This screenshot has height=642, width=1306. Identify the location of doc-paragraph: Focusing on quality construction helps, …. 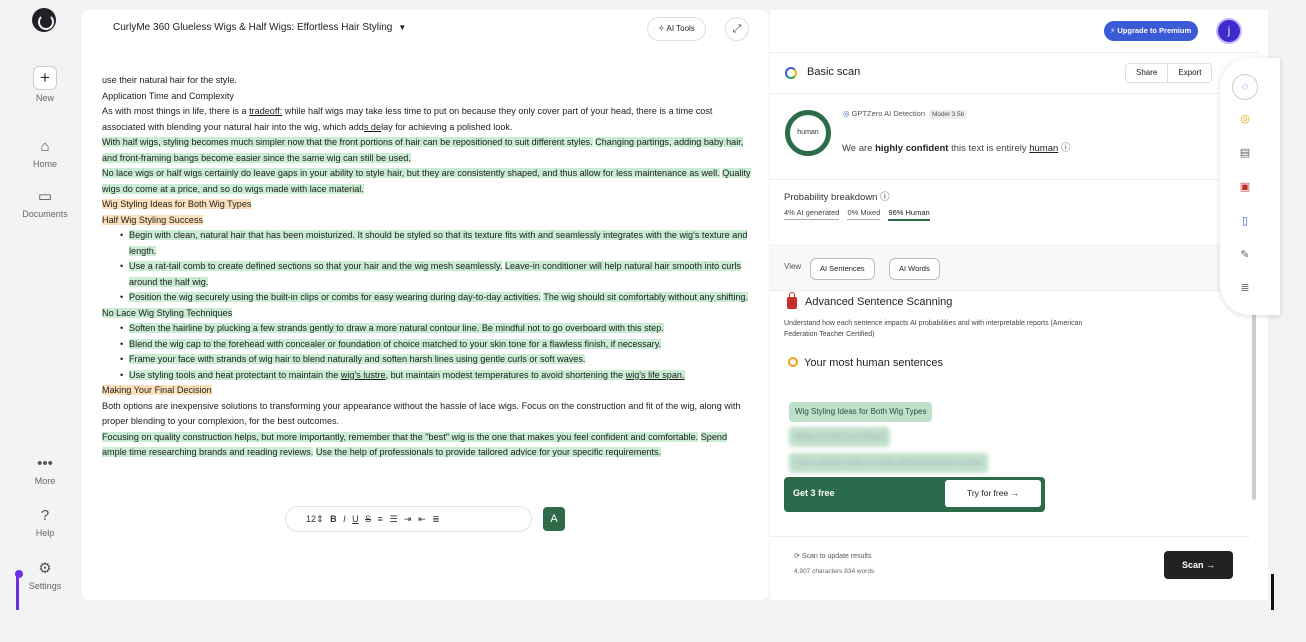
(427, 445).